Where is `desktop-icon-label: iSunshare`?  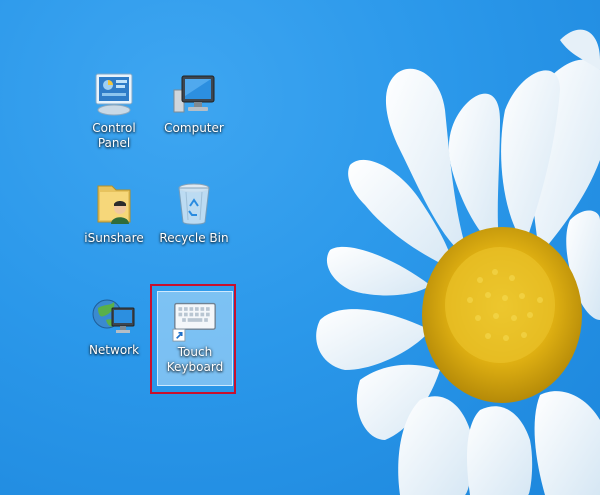 desktop-icon-label: iSunshare is located at coordinates (114, 238).